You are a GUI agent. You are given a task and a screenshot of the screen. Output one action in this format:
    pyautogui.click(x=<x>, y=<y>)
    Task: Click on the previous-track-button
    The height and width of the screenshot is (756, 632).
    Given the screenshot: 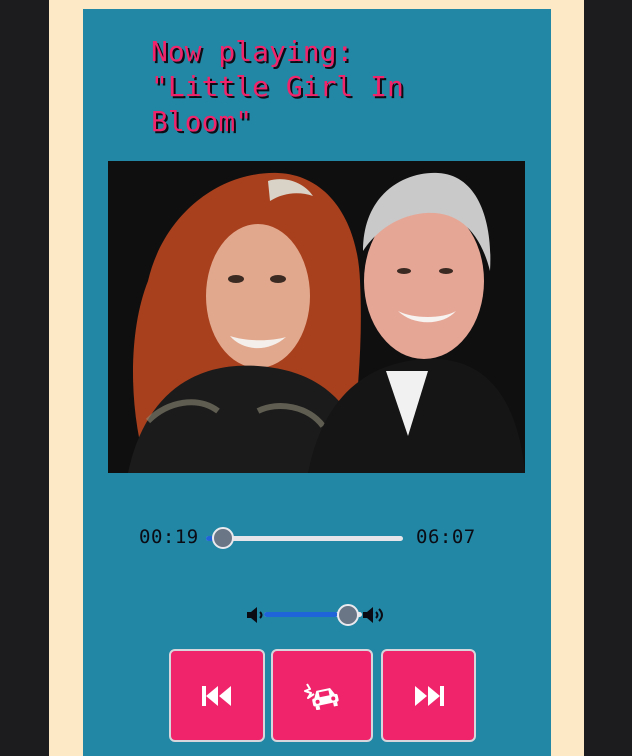 What is the action you would take?
    pyautogui.click(x=217, y=695)
    